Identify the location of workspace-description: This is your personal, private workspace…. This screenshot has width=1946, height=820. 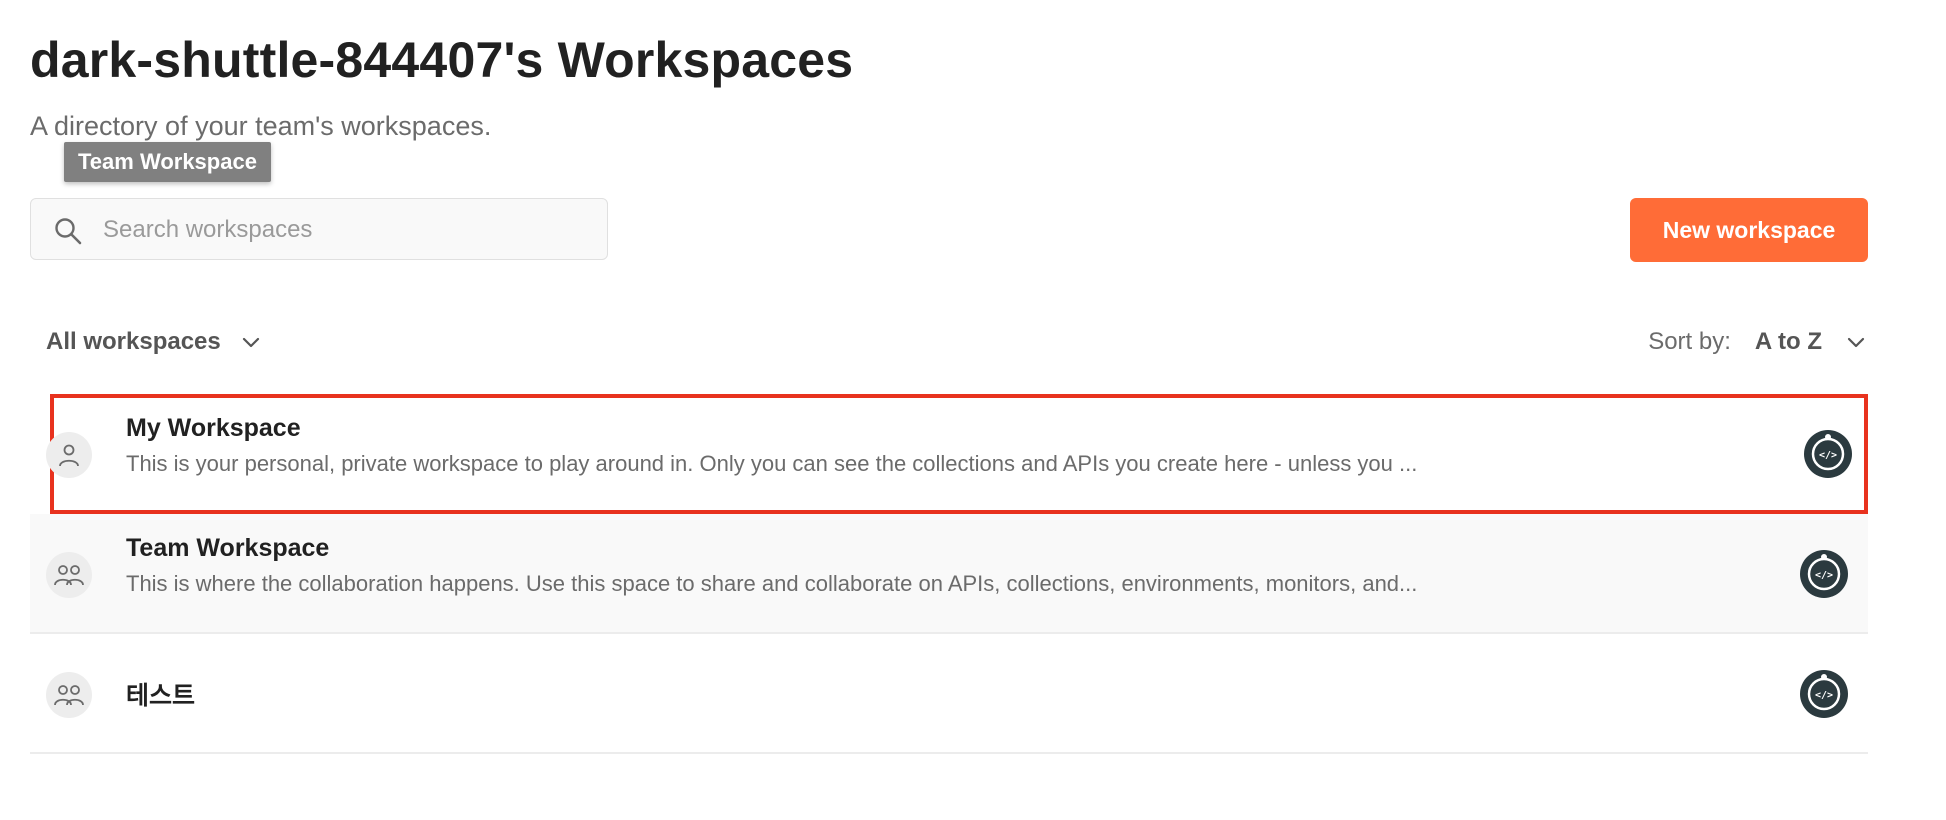
(772, 463).